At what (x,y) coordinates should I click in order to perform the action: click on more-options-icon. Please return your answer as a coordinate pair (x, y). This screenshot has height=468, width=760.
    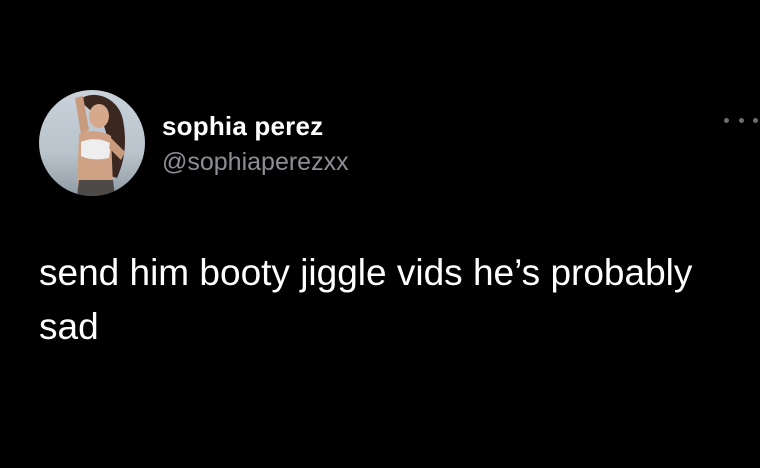
    Looking at the image, I should click on (741, 120).